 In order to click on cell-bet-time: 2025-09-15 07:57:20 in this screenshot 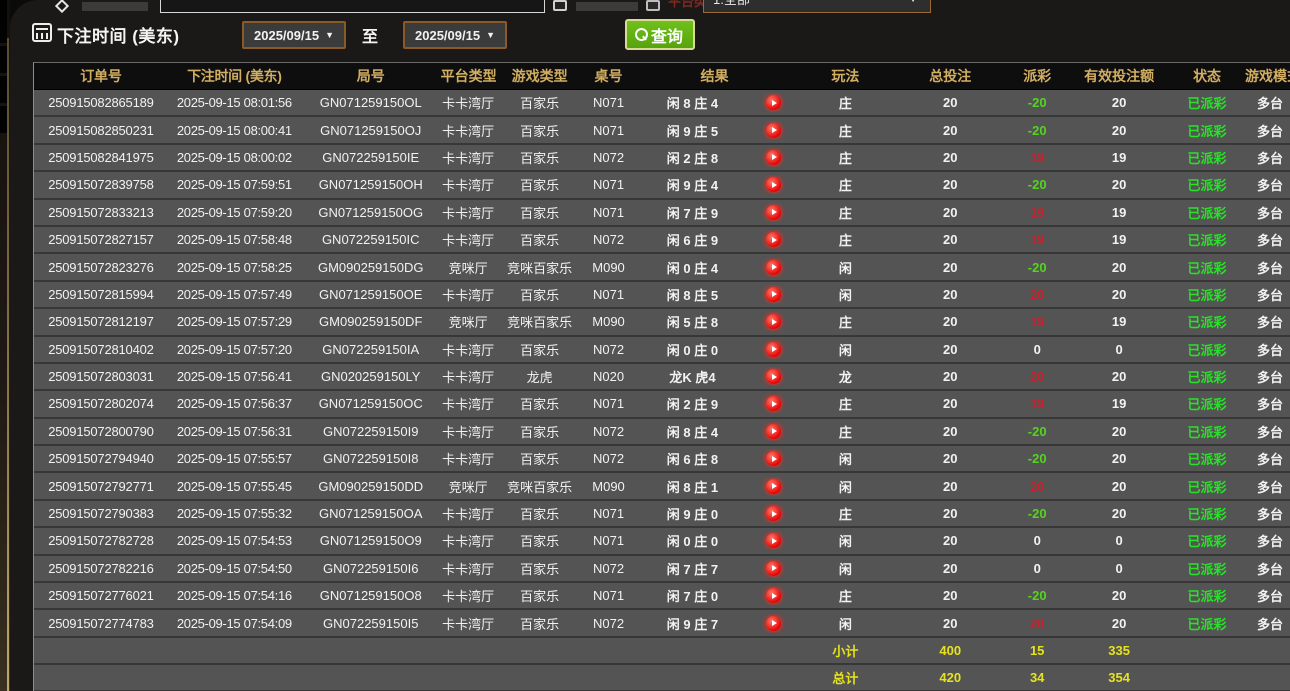, I will do `click(234, 349)`.